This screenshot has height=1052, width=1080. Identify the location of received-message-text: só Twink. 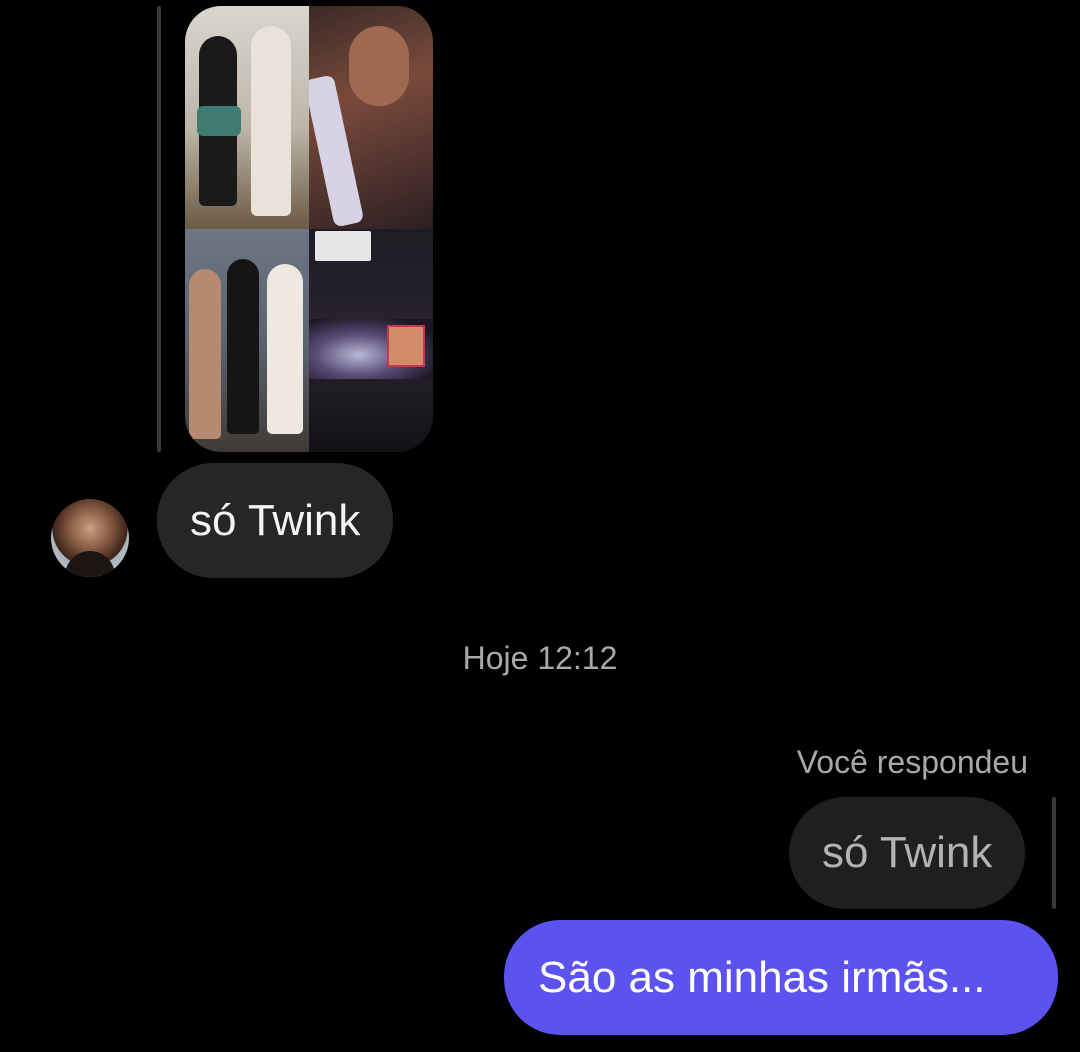
(275, 520).